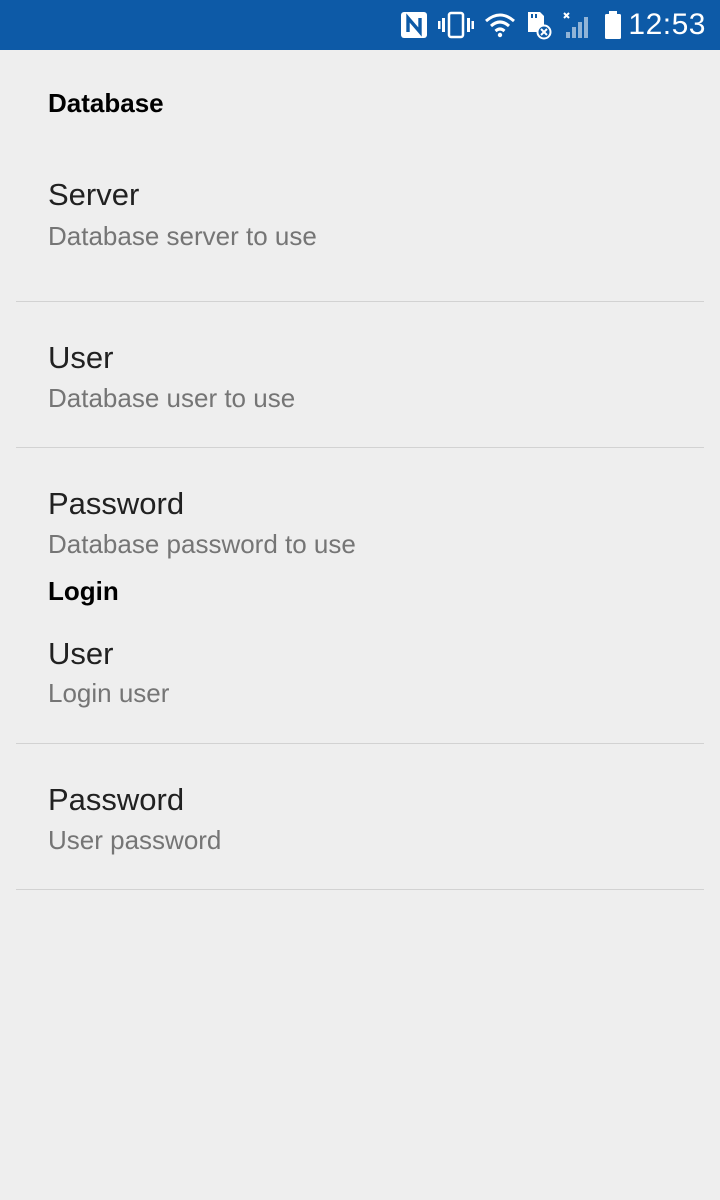 The width and height of the screenshot is (720, 1200). Describe the element at coordinates (414, 25) in the screenshot. I see `nfc-icon` at that location.